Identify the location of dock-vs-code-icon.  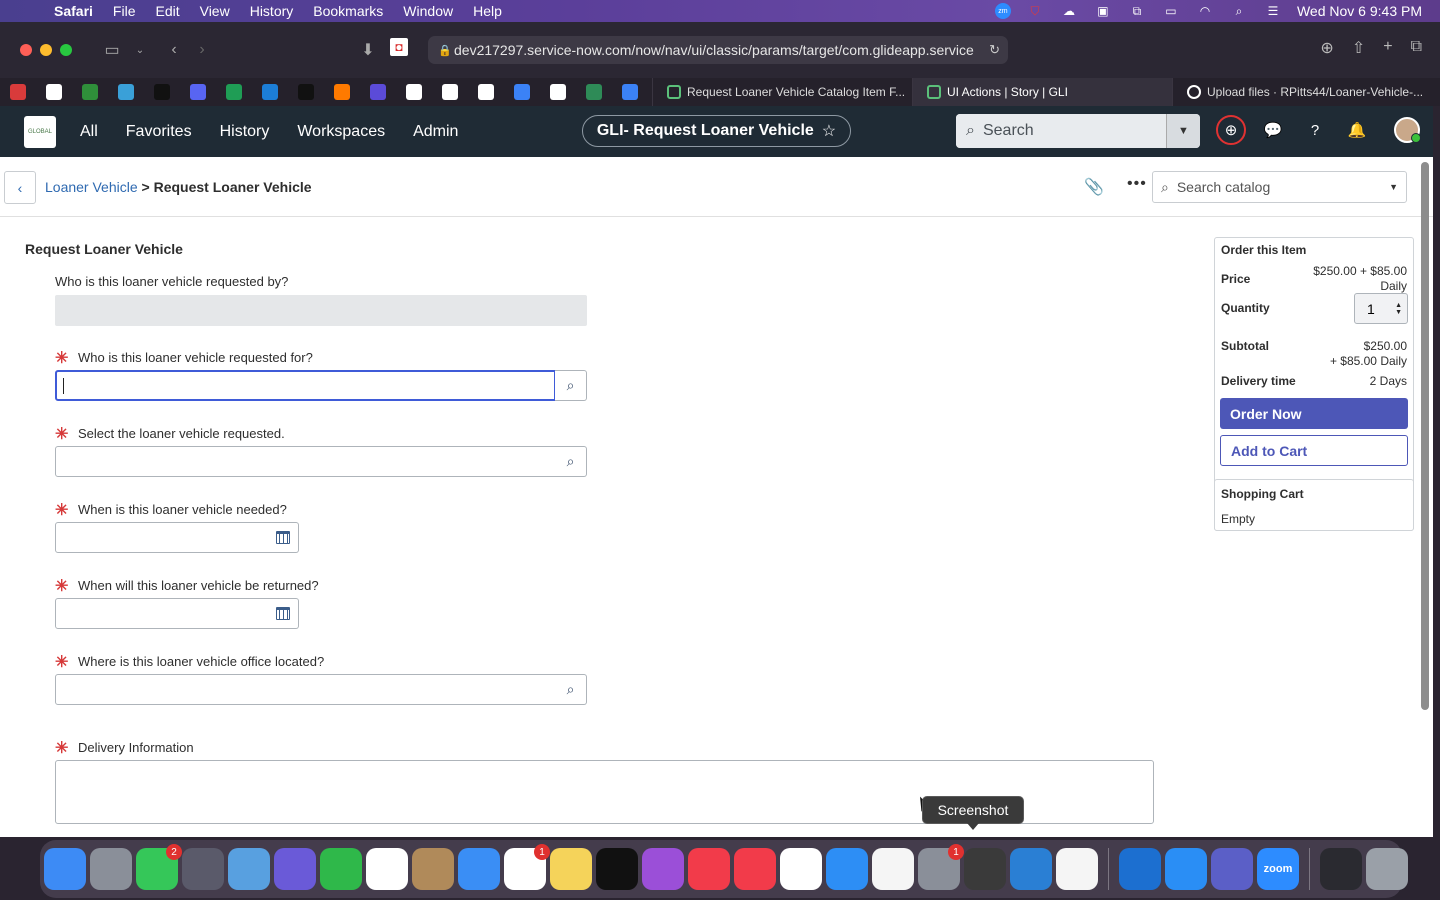
(1031, 869).